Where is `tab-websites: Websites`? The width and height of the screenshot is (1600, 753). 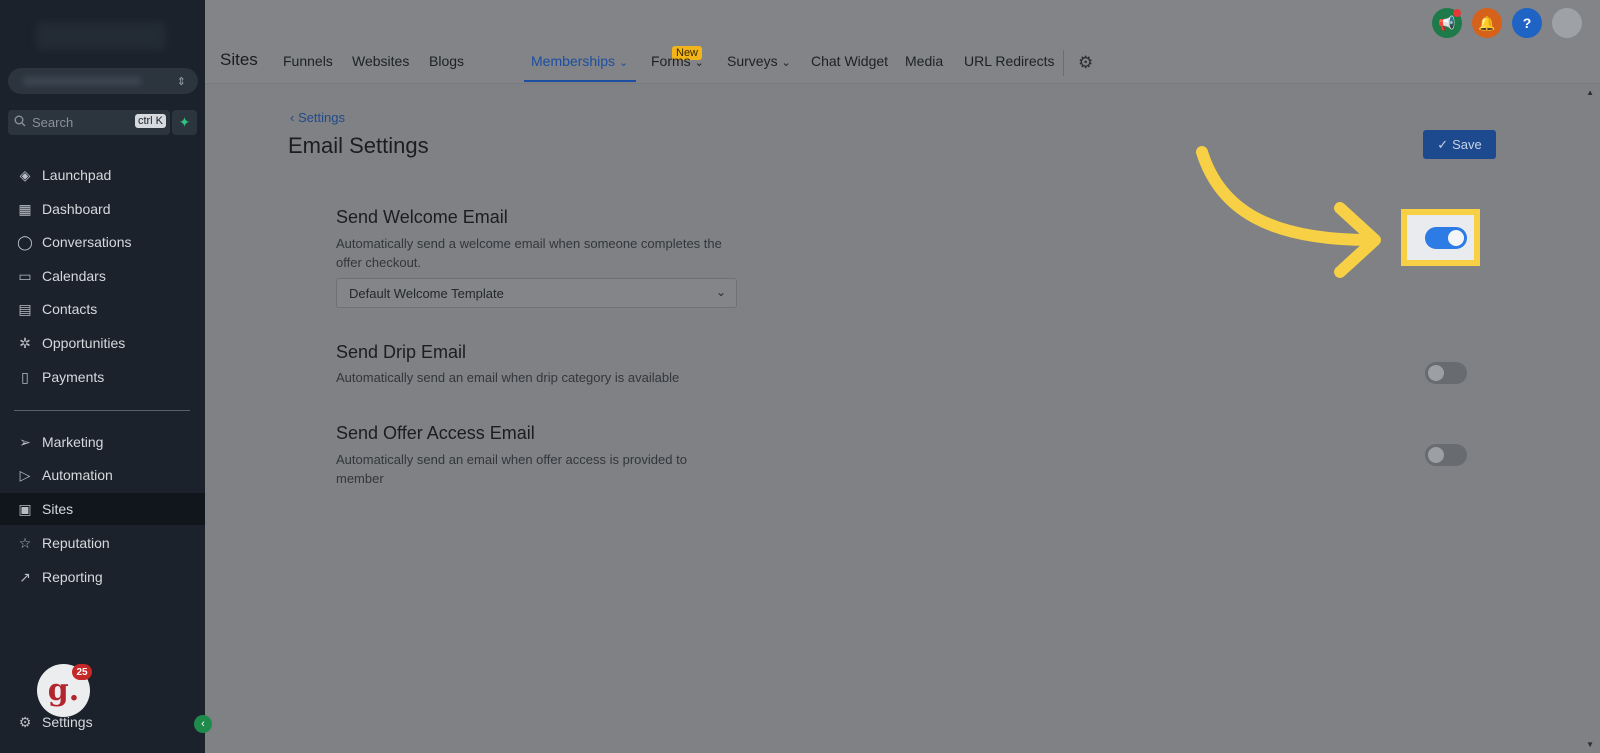
tab-websites: Websites is located at coordinates (380, 61).